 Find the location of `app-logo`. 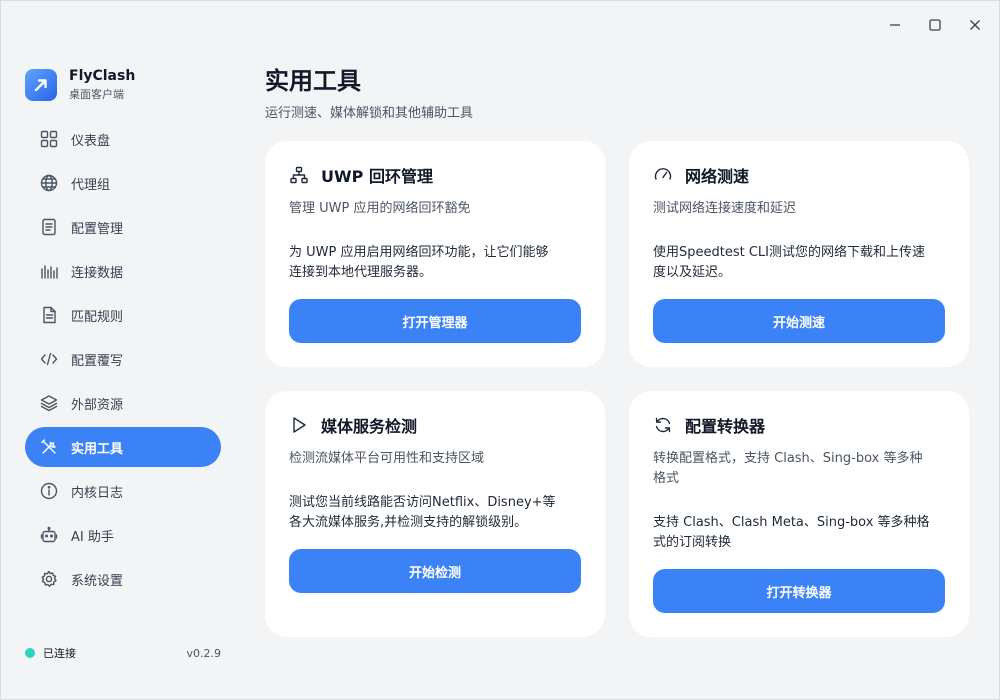

app-logo is located at coordinates (41, 85).